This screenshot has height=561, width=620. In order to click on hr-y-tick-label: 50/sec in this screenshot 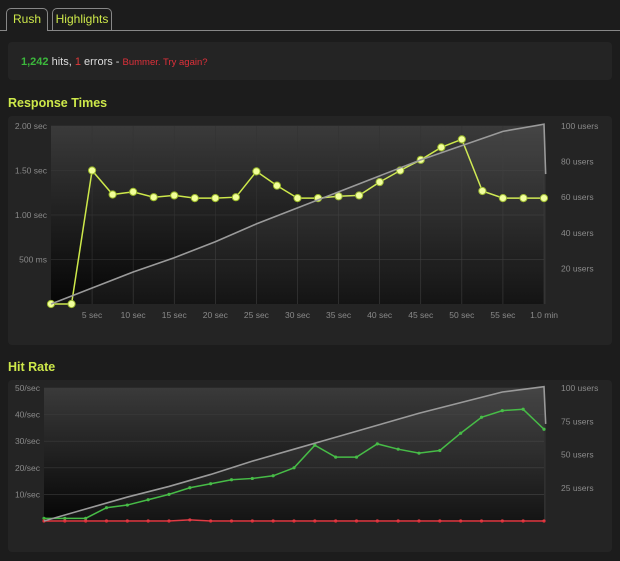, I will do `click(28, 388)`.